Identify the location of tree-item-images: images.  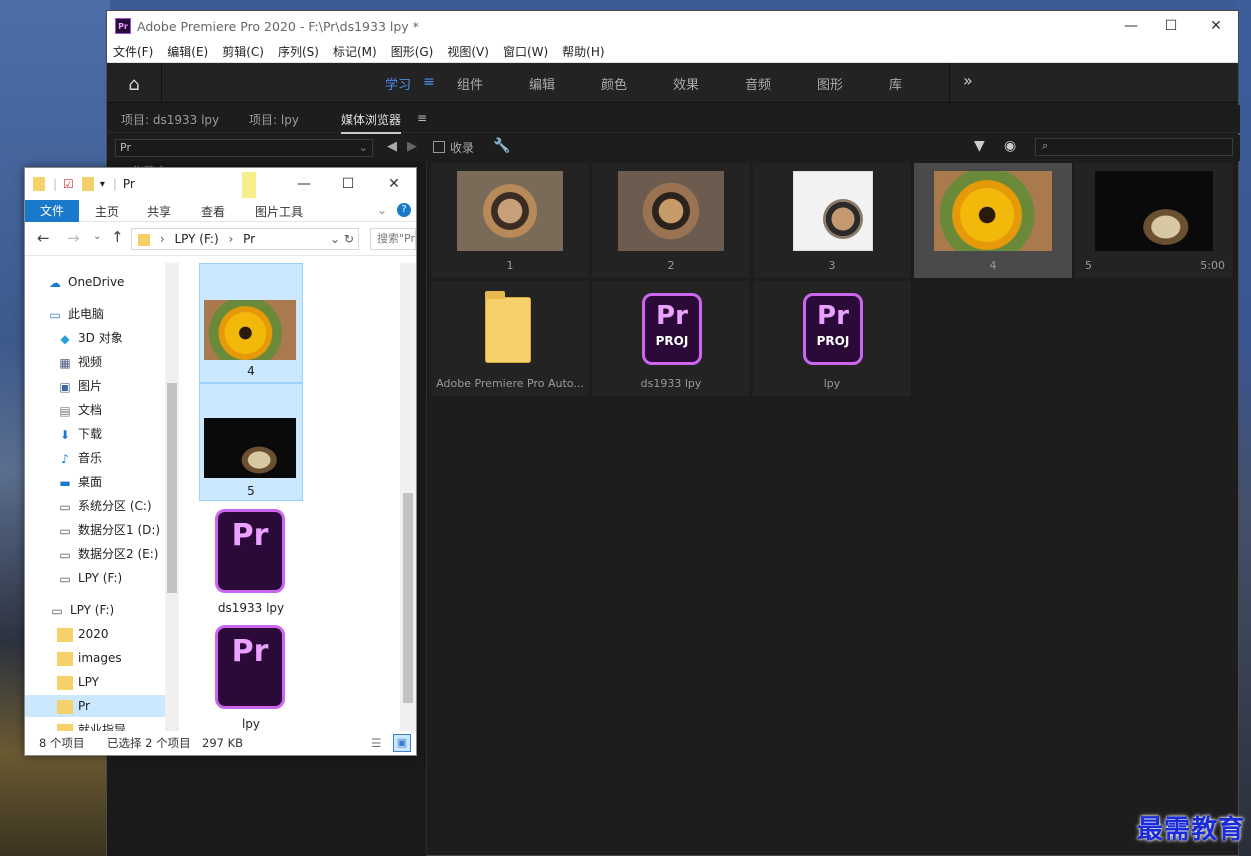
(95, 658).